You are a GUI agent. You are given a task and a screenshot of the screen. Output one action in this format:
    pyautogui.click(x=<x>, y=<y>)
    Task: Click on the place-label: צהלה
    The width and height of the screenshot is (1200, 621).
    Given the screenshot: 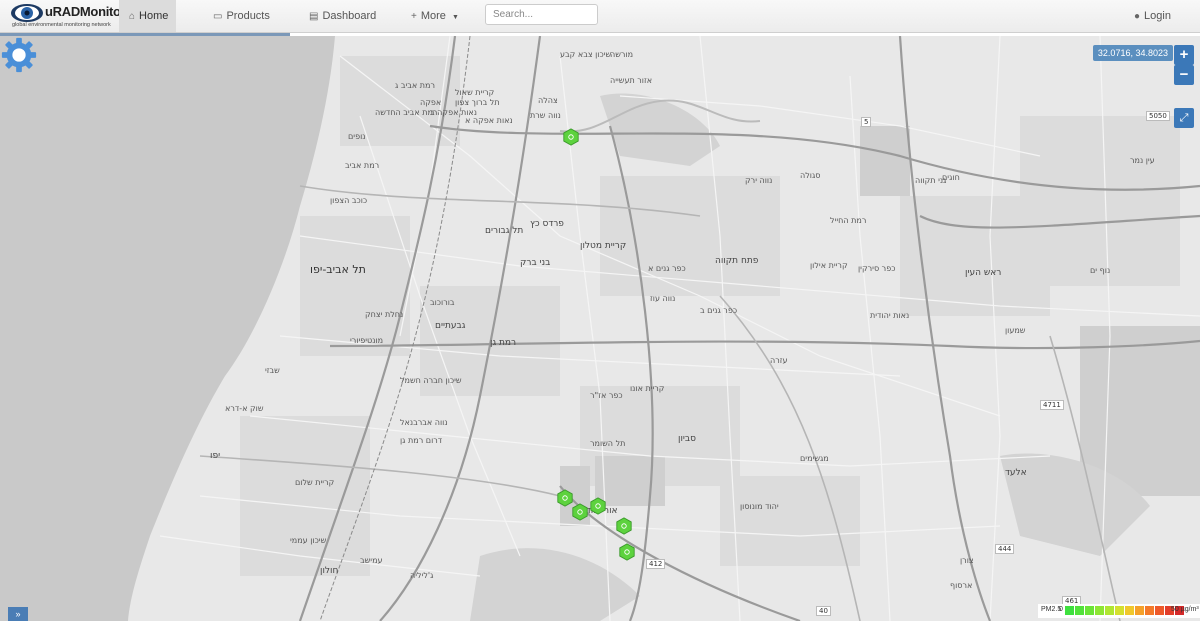 What is the action you would take?
    pyautogui.click(x=548, y=100)
    